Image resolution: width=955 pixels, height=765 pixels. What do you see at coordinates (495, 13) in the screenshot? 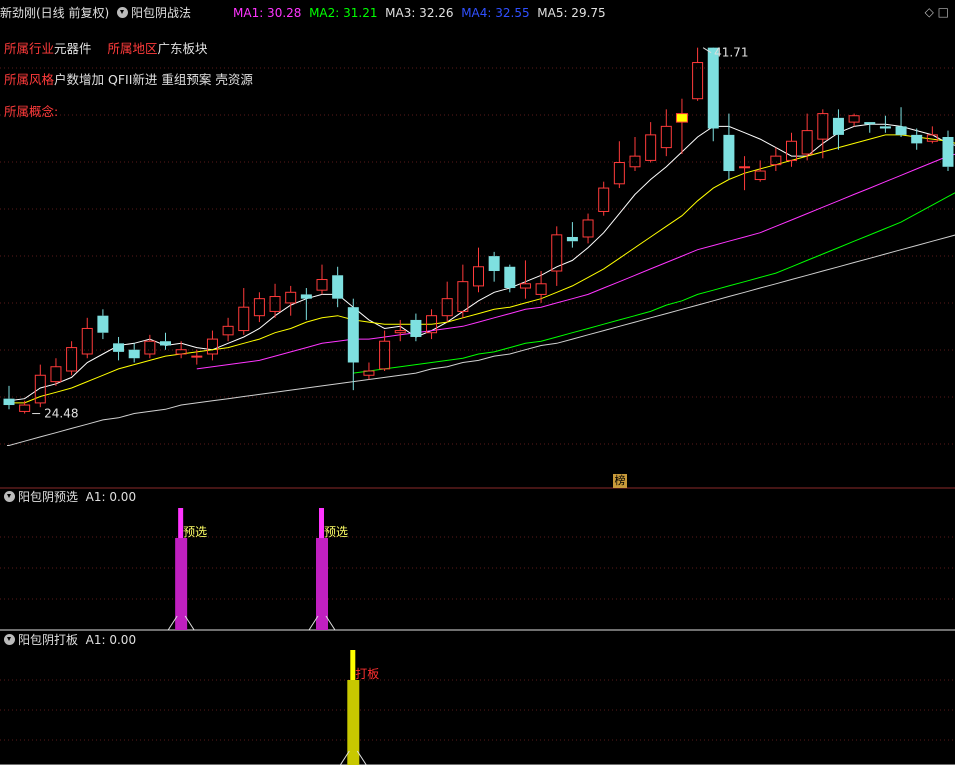
I see `ma4-value: MA4: 32.55` at bounding box center [495, 13].